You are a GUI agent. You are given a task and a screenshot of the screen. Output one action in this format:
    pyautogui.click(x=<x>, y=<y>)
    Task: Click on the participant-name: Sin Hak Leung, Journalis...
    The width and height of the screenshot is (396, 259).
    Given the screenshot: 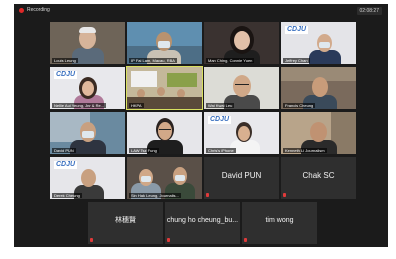 What is the action you would take?
    pyautogui.click(x=155, y=195)
    